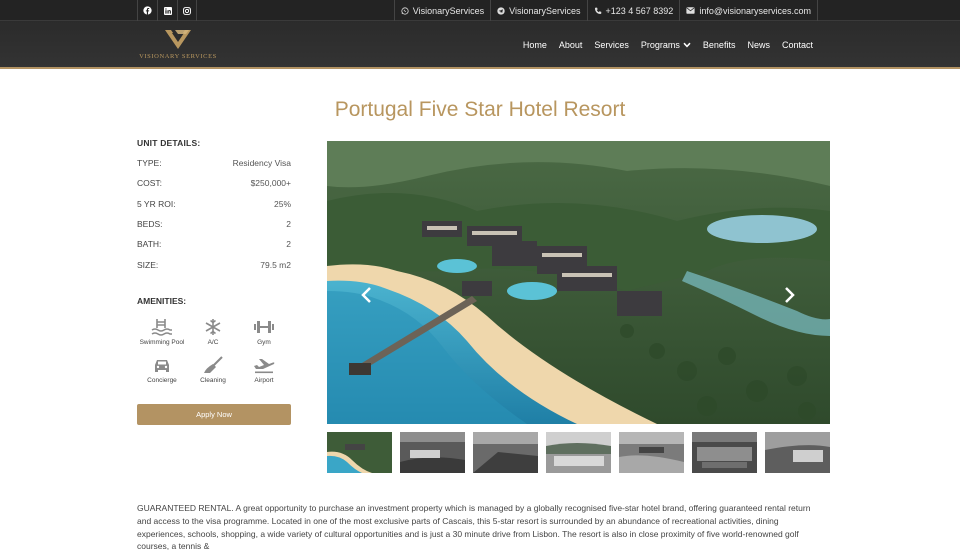  Describe the element at coordinates (162, 301) in the screenshot. I see `amenities-heading: AMENITIES:` at that location.